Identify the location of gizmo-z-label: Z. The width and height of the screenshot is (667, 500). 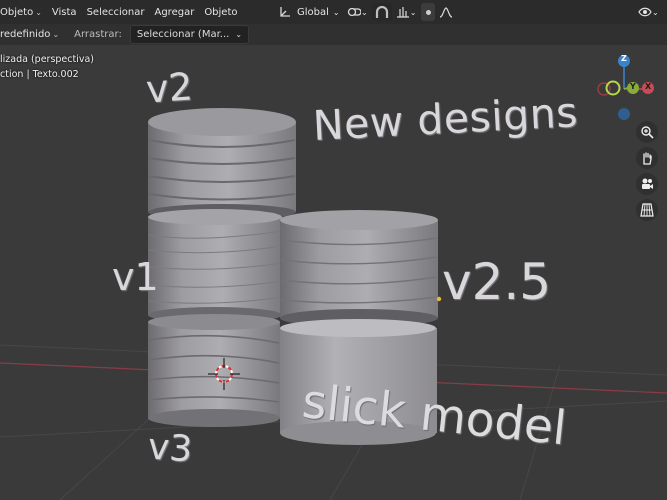
(624, 58).